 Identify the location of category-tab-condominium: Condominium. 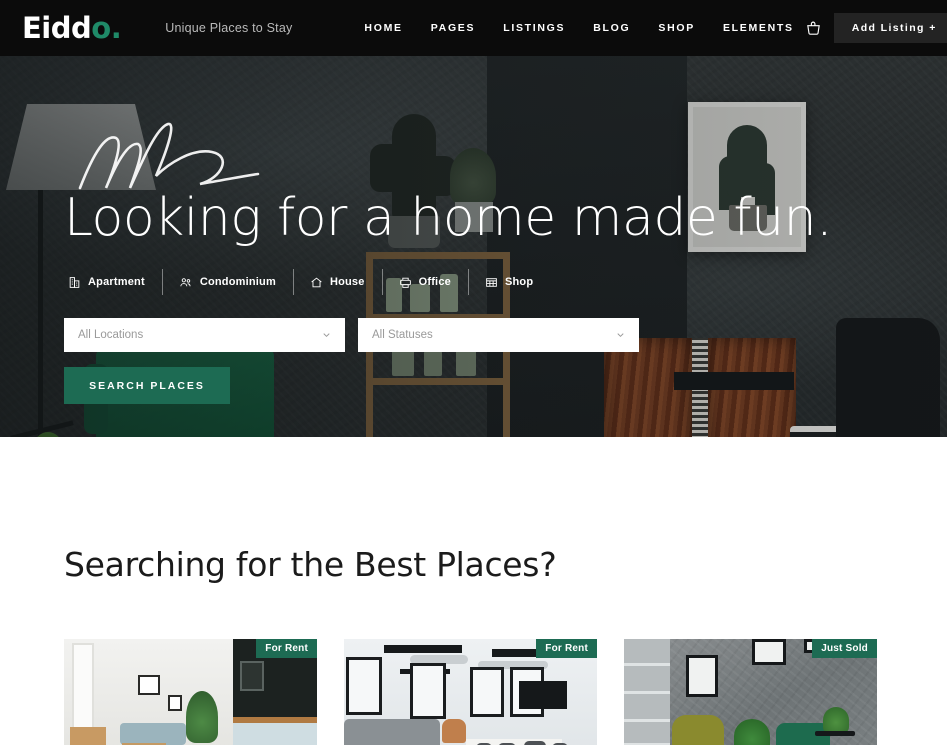
(227, 282).